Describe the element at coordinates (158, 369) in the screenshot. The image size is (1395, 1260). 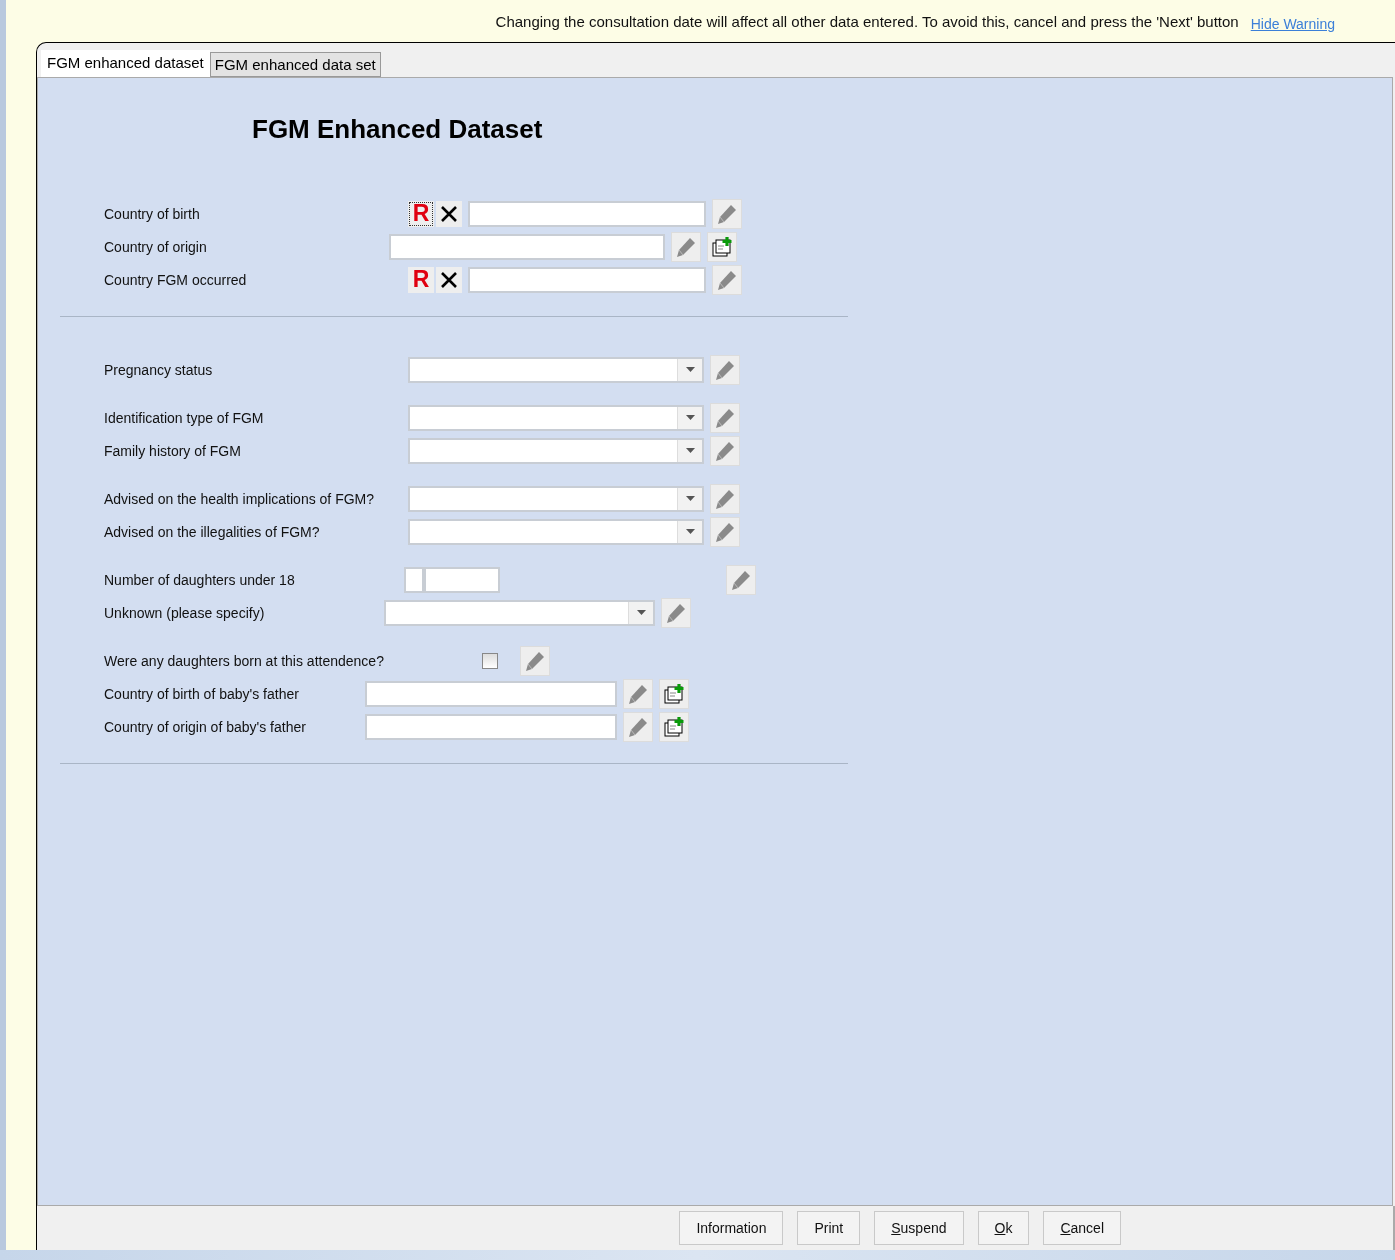
I see `field-label: Pregnancy status` at that location.